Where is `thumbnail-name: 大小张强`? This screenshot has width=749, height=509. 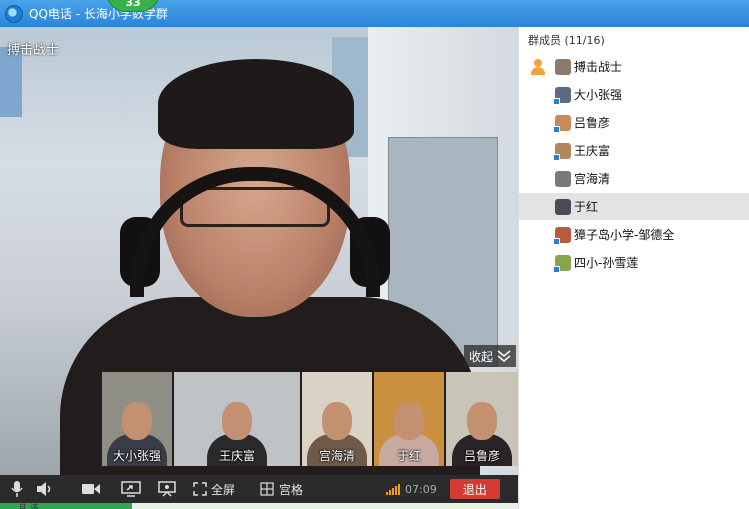 thumbnail-name: 大小张强 is located at coordinates (136, 456).